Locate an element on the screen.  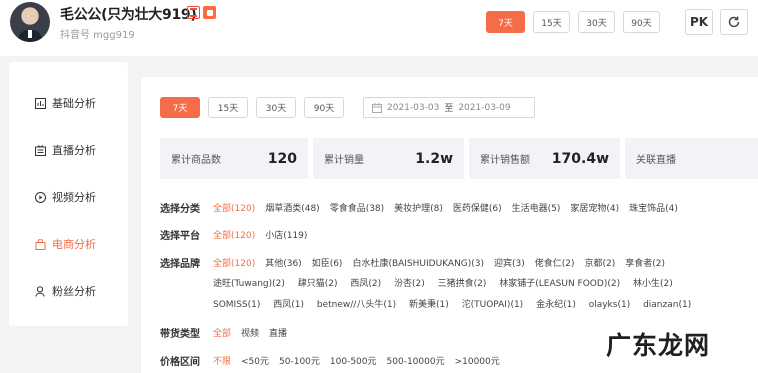
filter-option: 50-100元 is located at coordinates (299, 360).